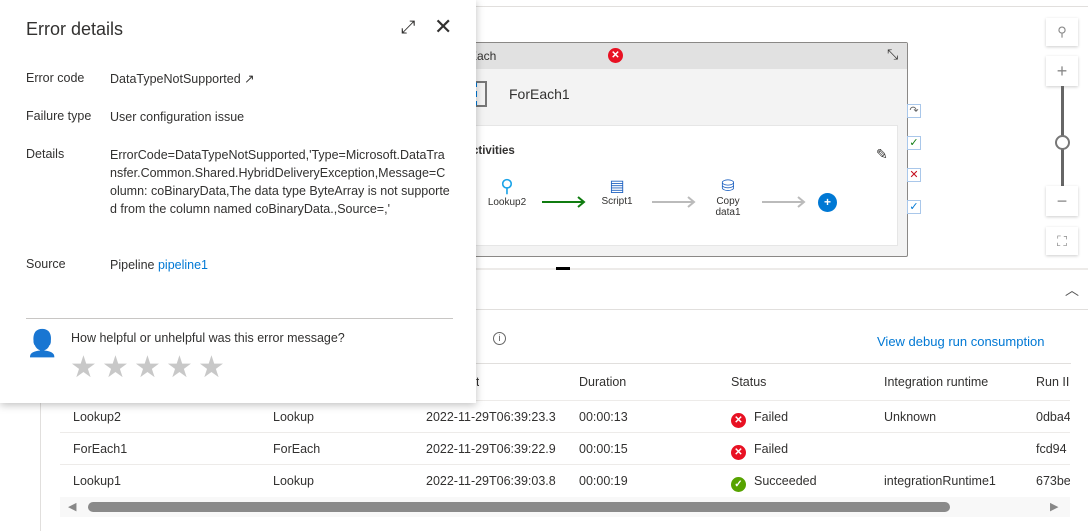  I want to click on star-5: ★, so click(211, 367).